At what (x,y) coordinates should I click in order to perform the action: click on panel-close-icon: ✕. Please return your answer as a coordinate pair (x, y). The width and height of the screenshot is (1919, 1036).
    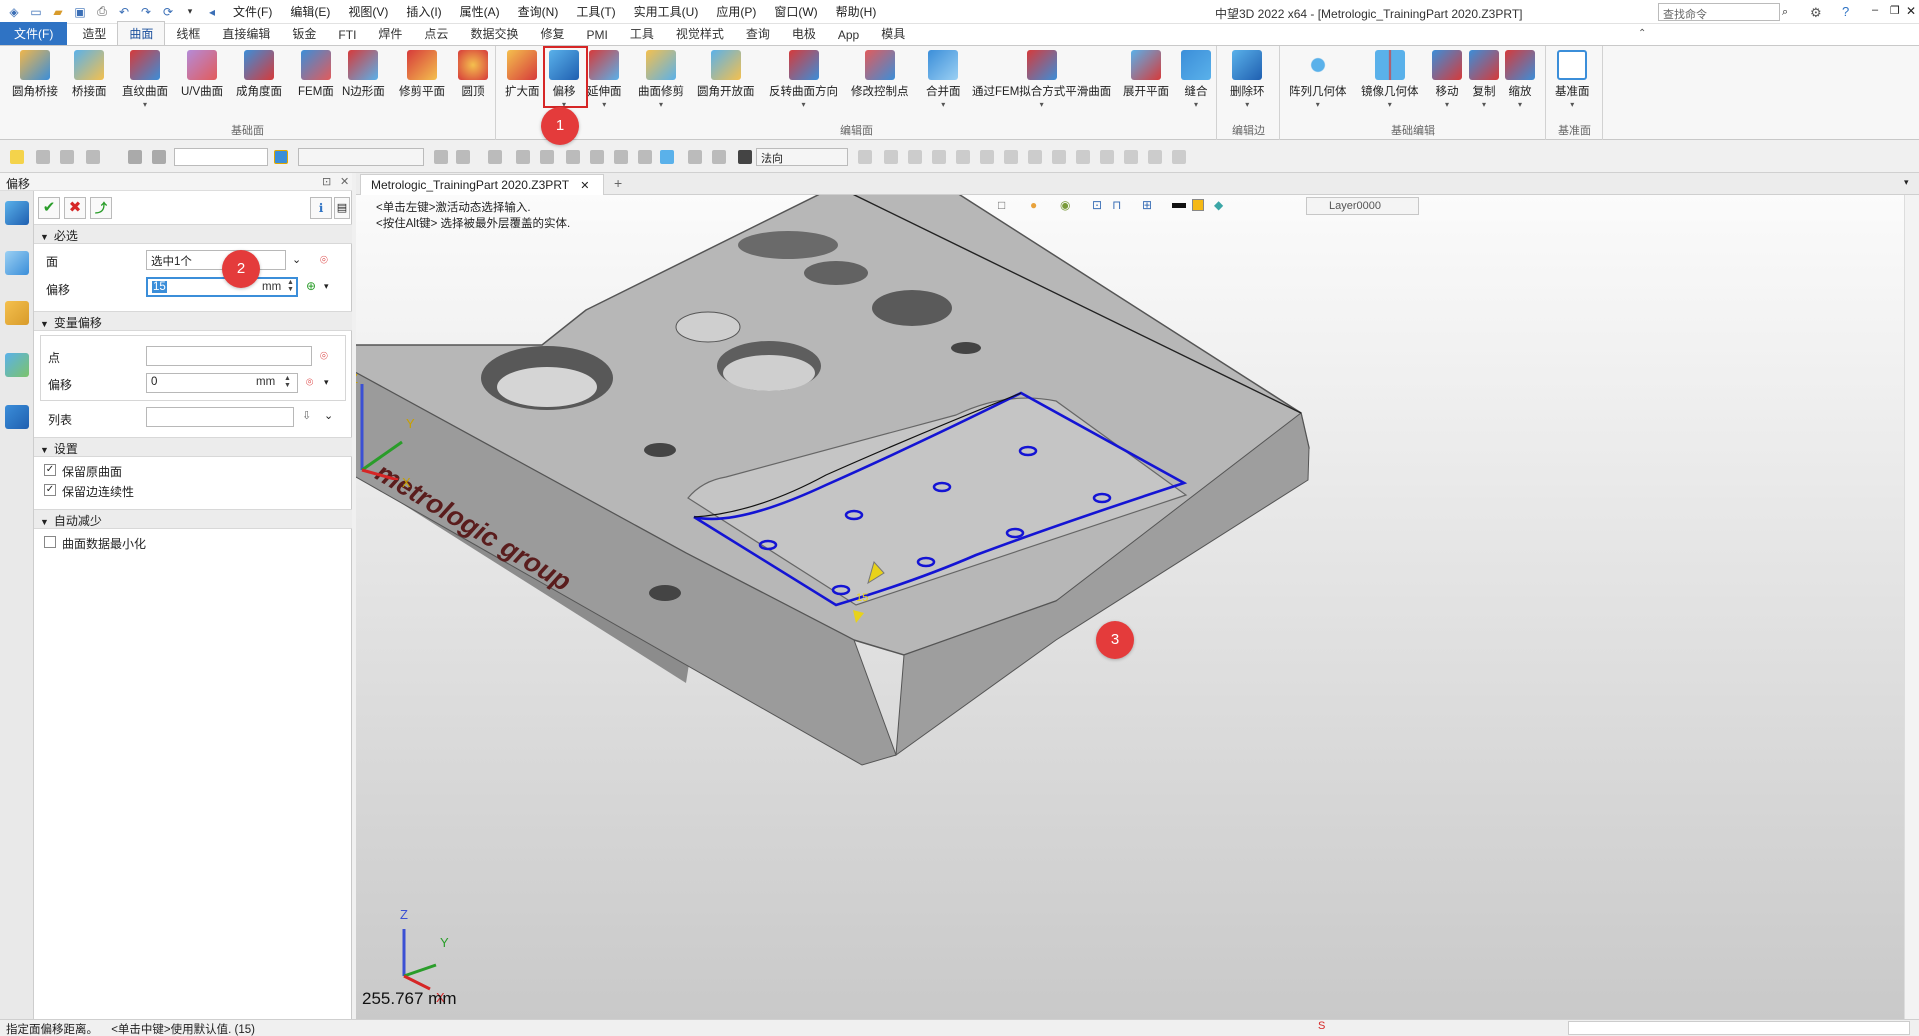
    Looking at the image, I should click on (344, 181).